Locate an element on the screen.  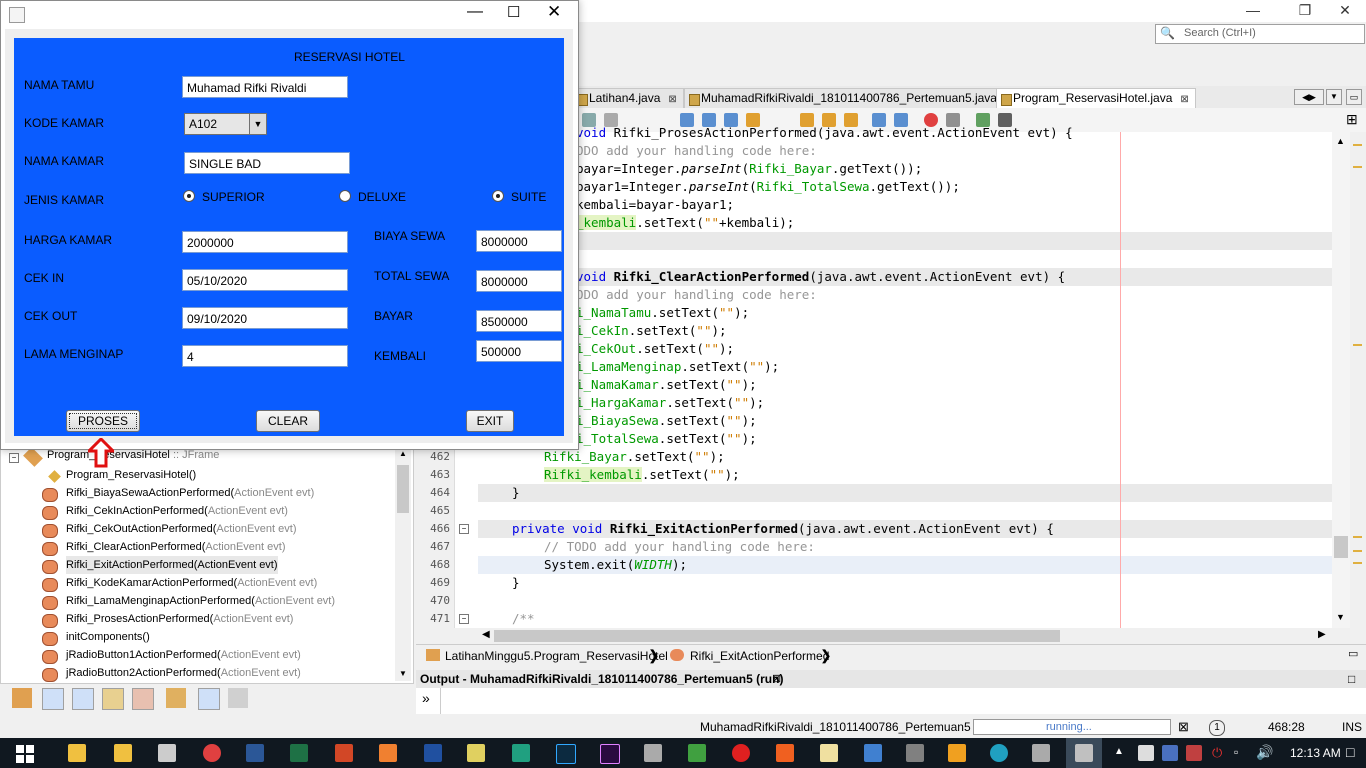
tab-list-icon: ▼ is located at coordinates (1334, 97).